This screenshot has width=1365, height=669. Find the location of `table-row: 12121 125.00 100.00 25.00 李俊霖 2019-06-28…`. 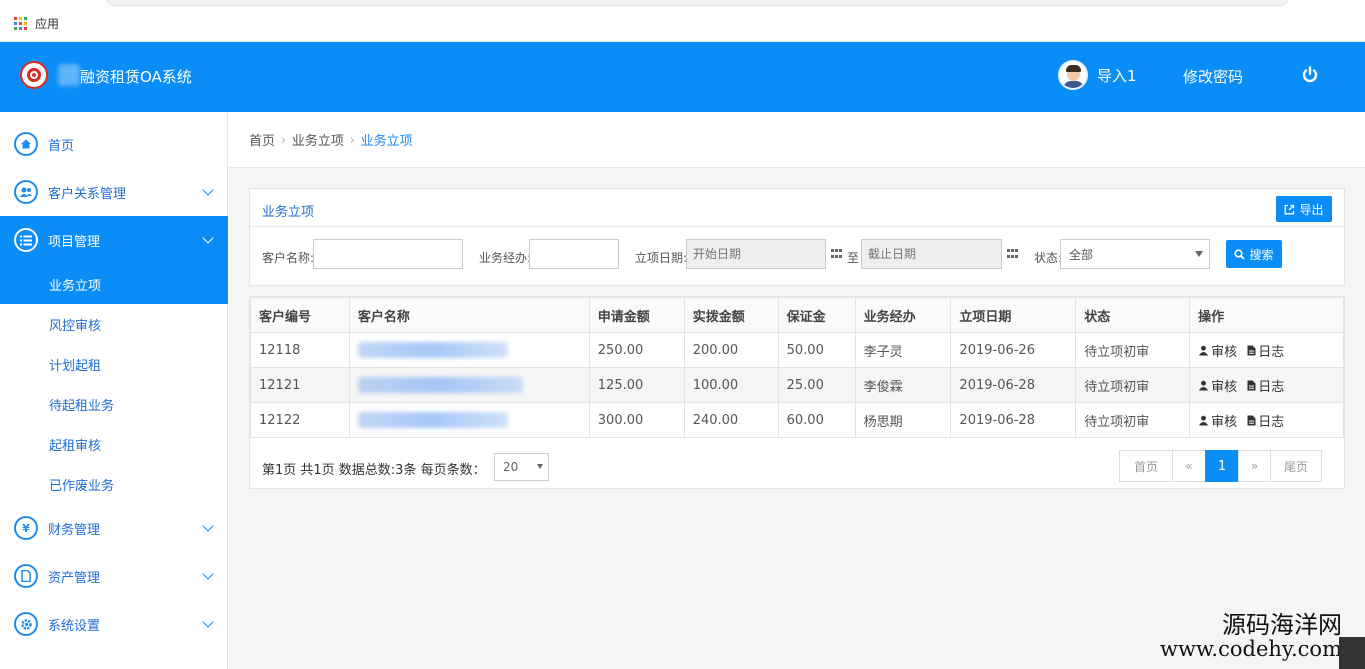

table-row: 12121 125.00 100.00 25.00 李俊霖 2019-06-28… is located at coordinates (797, 385).